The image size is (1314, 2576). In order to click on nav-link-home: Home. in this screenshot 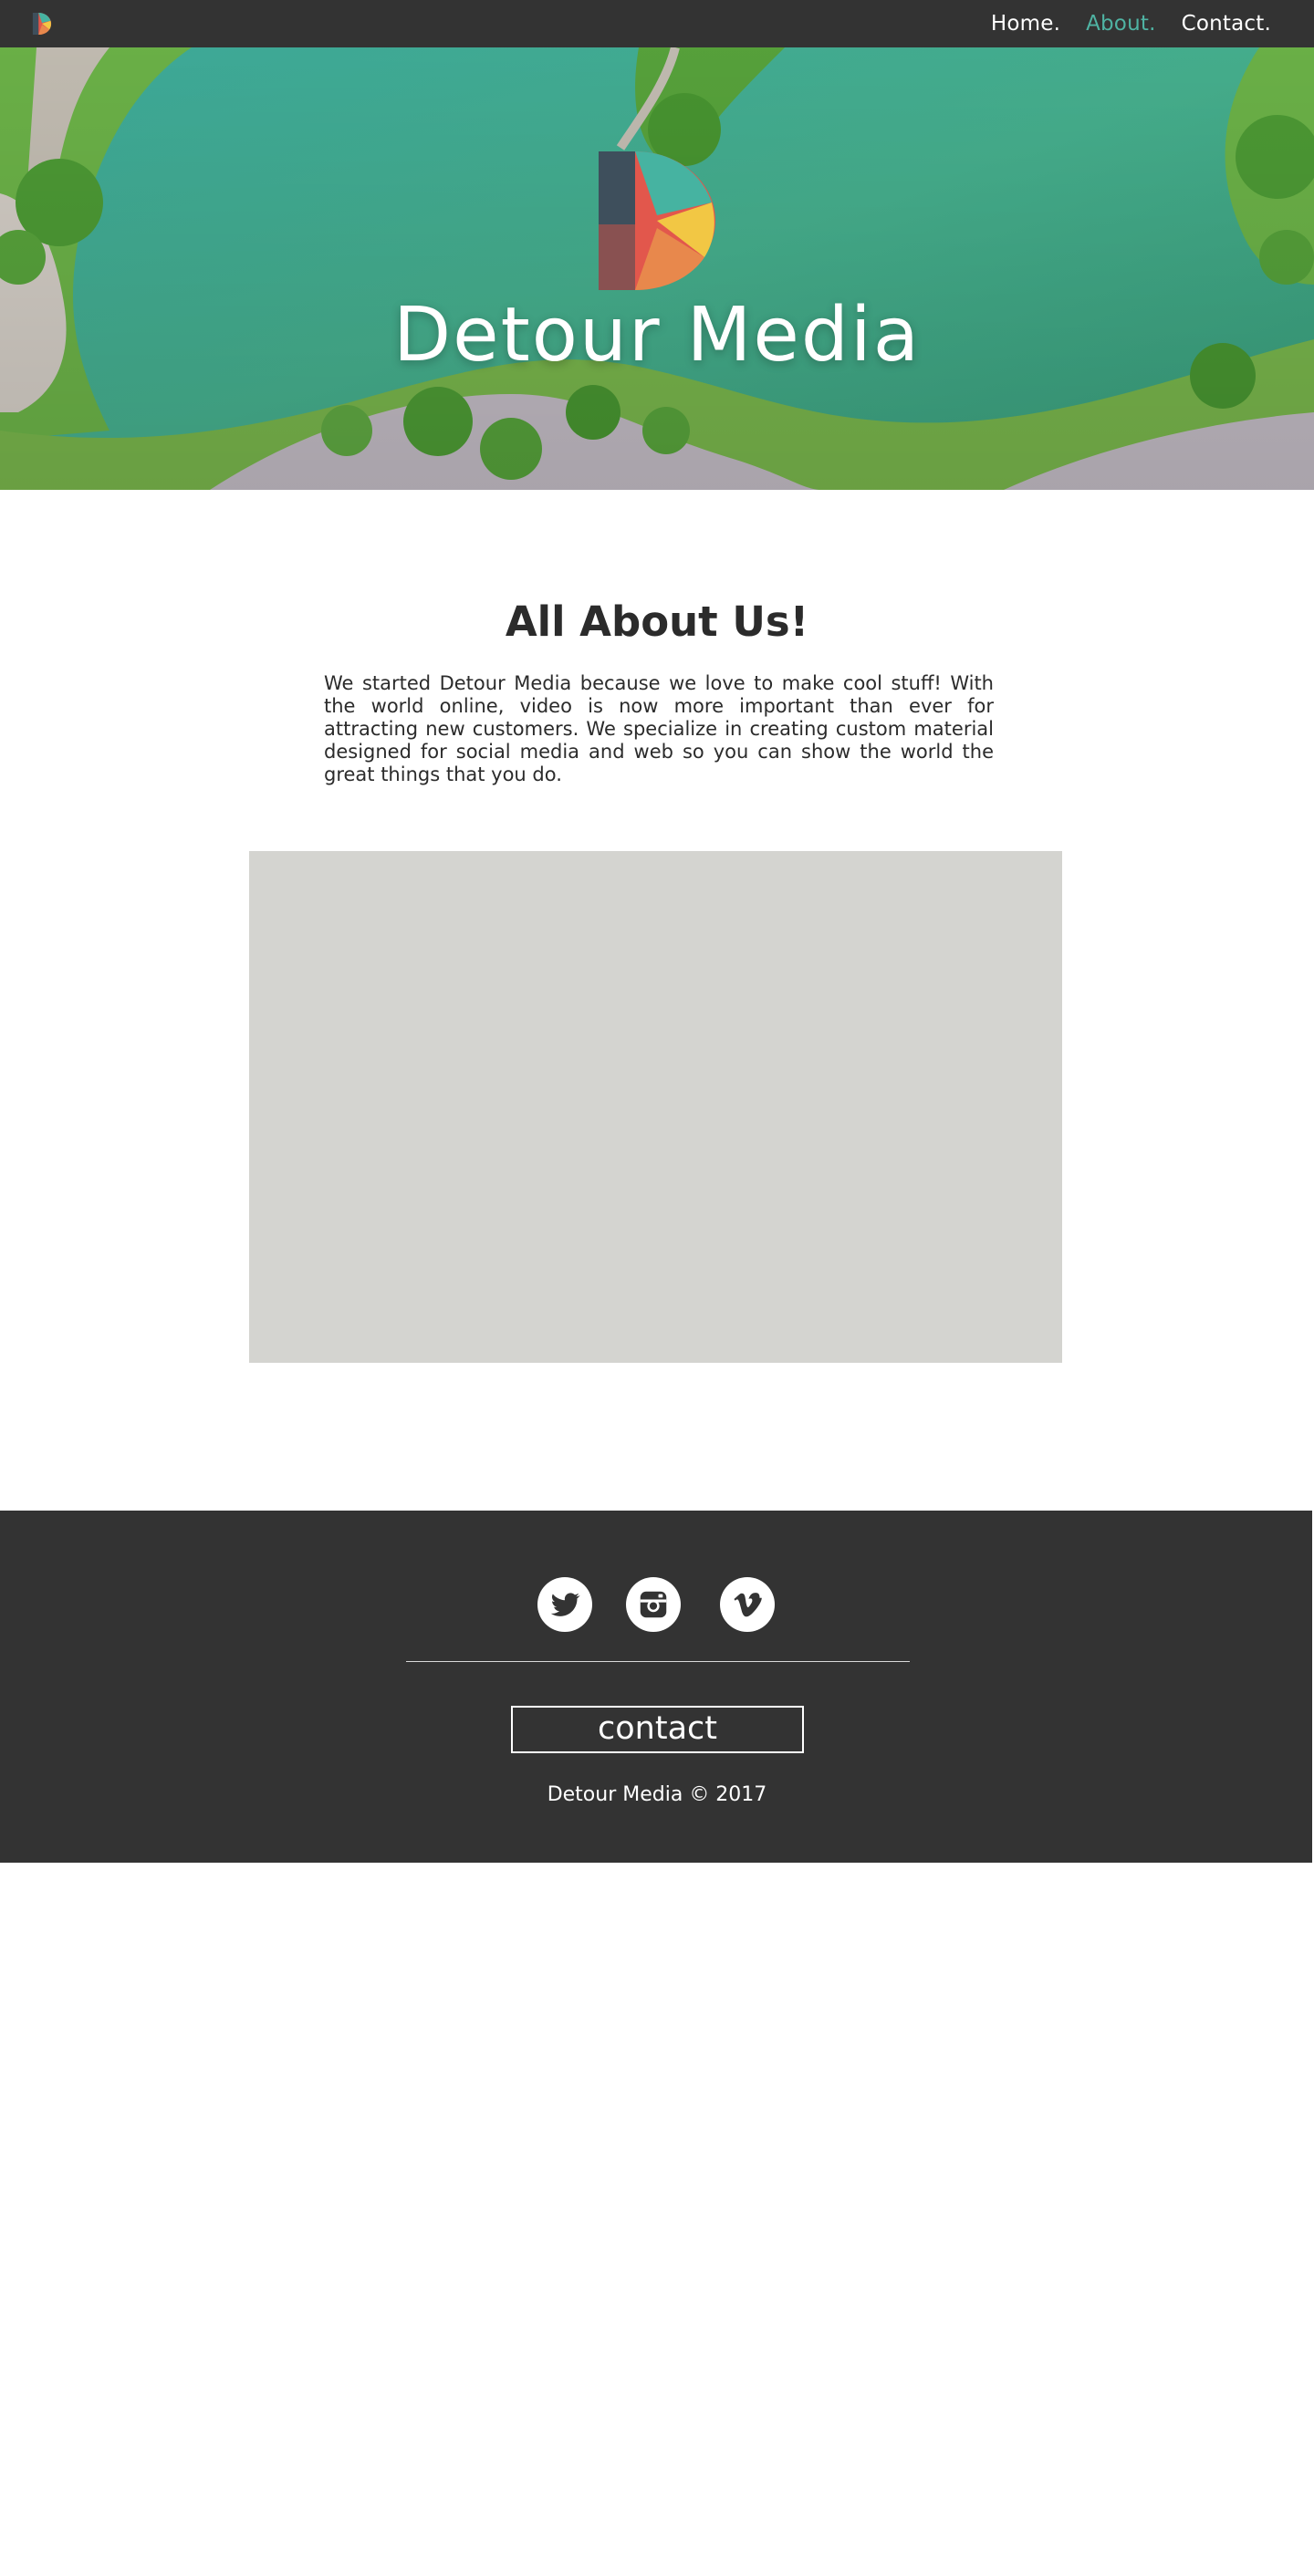, I will do `click(1025, 24)`.